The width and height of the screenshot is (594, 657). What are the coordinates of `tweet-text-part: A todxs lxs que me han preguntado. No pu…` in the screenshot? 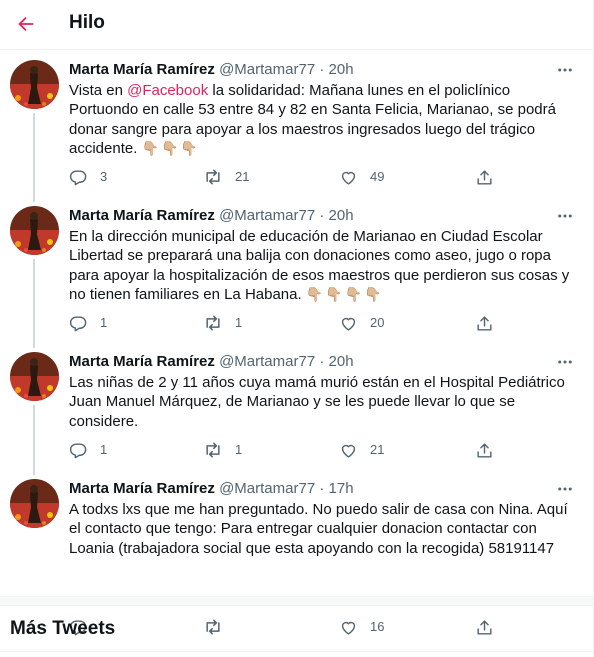 It's located at (318, 529).